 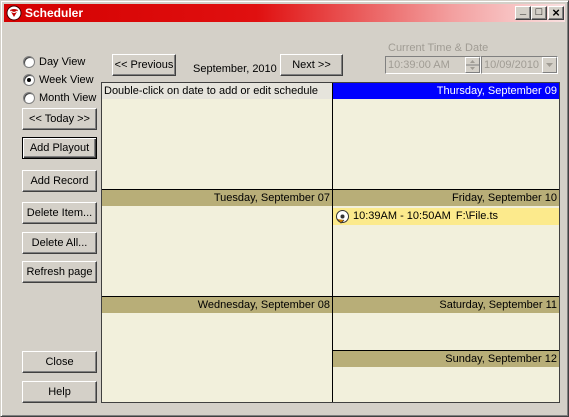 I want to click on radio-day-view-label: Day View, so click(x=62, y=62).